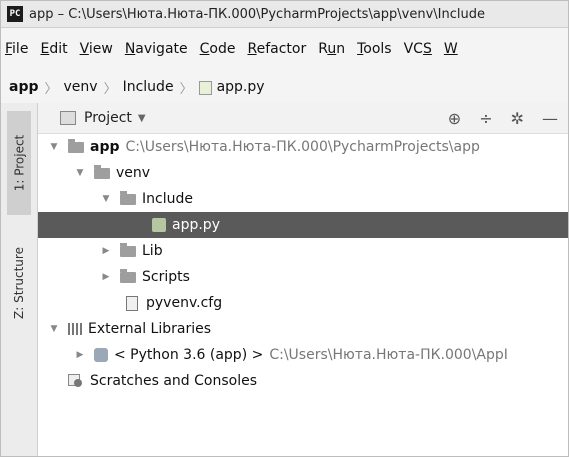 This screenshot has height=457, width=569. I want to click on panel-toolbar: ⊕ ÷ ✲ —, so click(503, 118).